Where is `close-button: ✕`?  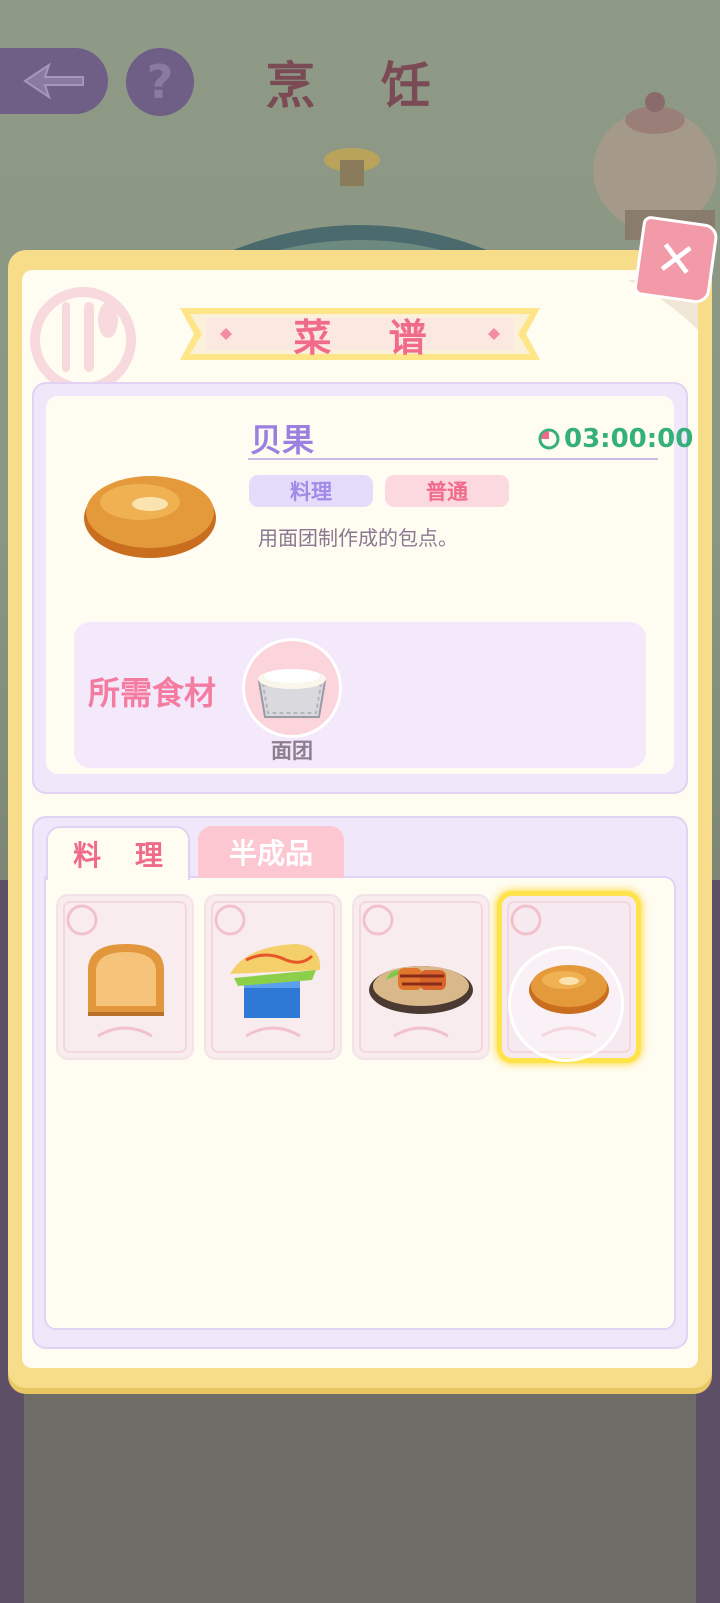
close-button: ✕ is located at coordinates (676, 260).